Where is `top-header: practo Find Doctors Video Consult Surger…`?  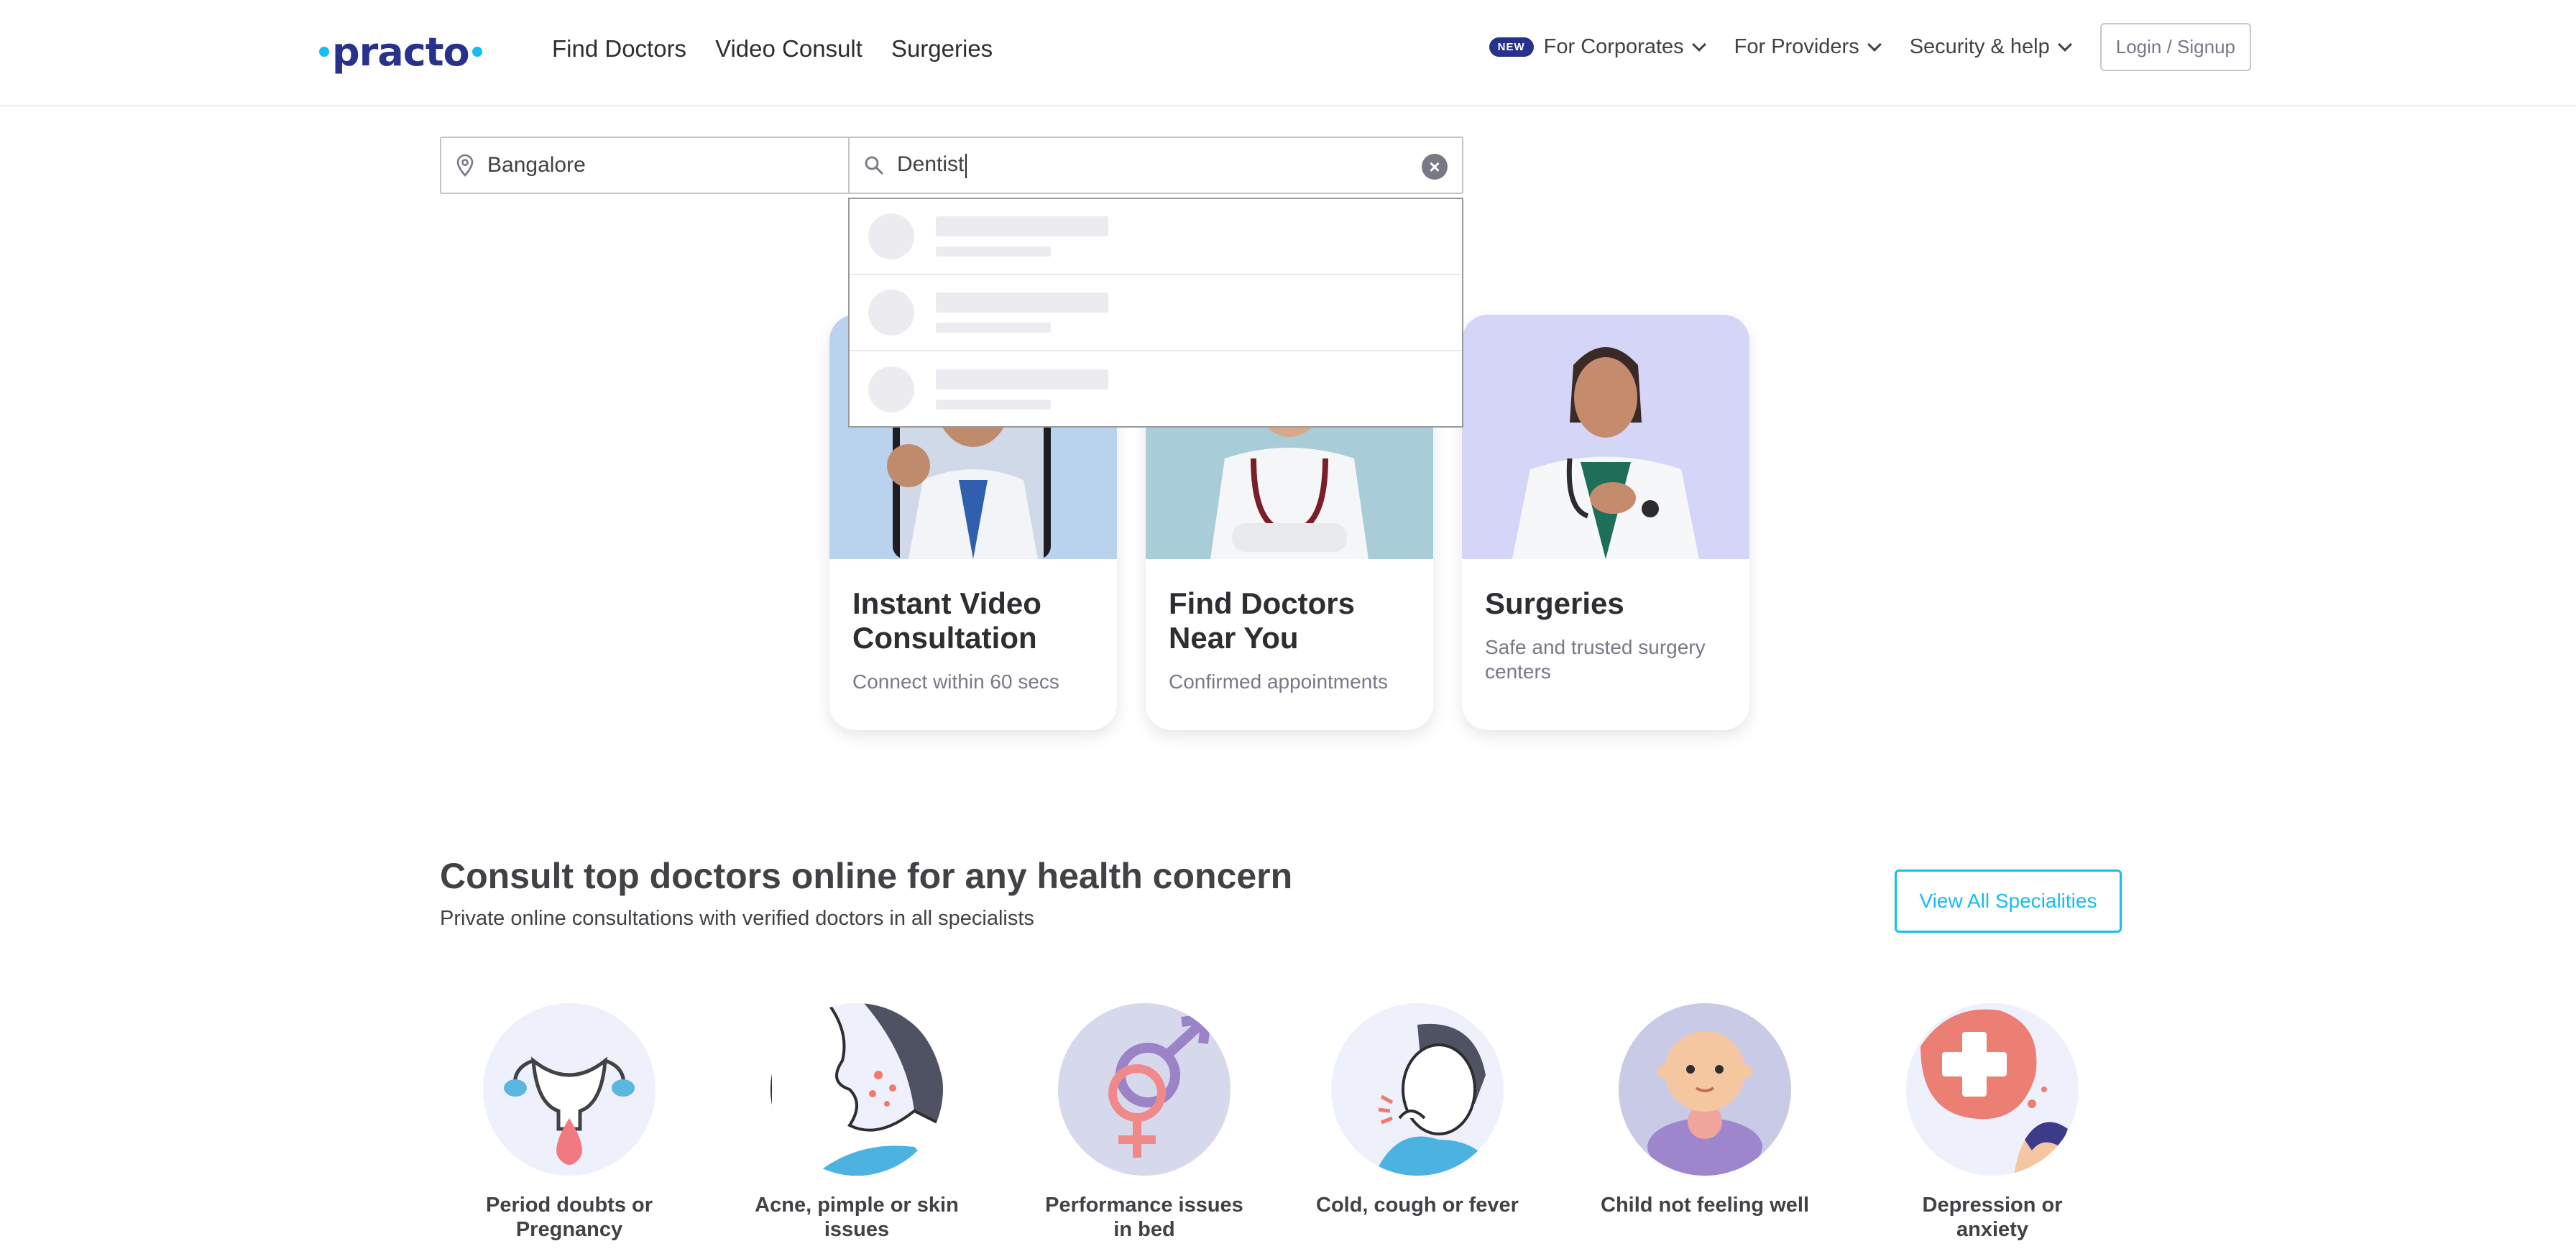
top-header: practo Find Doctors Video Consult Surger… is located at coordinates (1288, 53).